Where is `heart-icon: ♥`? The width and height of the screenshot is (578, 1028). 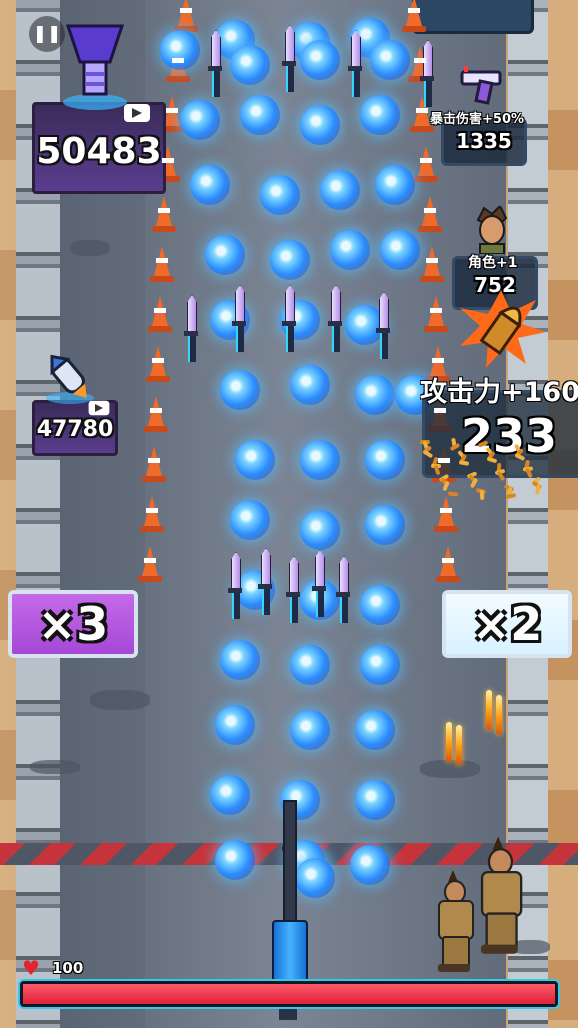
heart-icon: ♥ is located at coordinates (31, 968).